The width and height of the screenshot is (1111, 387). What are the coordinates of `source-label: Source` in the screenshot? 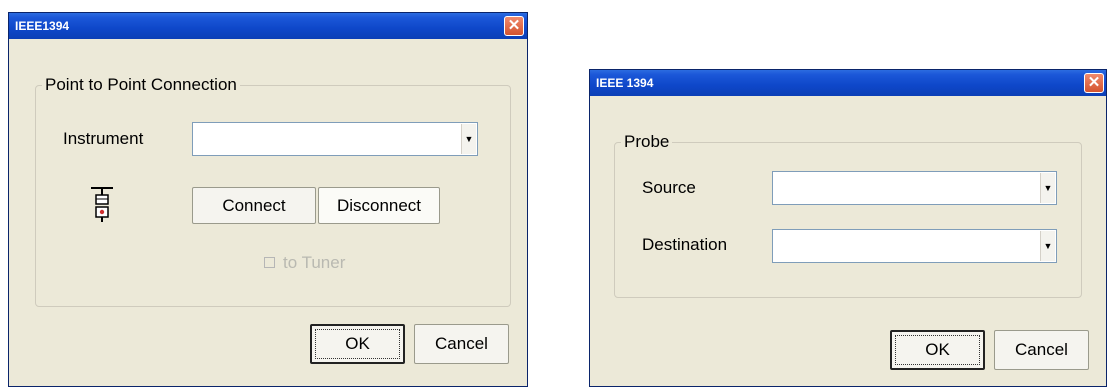 It's located at (669, 187).